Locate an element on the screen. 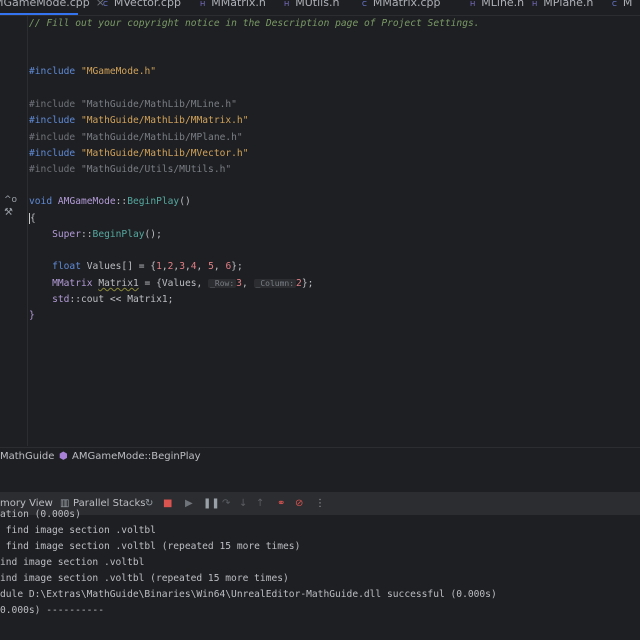  step-into-icon: ↓ is located at coordinates (243, 504).